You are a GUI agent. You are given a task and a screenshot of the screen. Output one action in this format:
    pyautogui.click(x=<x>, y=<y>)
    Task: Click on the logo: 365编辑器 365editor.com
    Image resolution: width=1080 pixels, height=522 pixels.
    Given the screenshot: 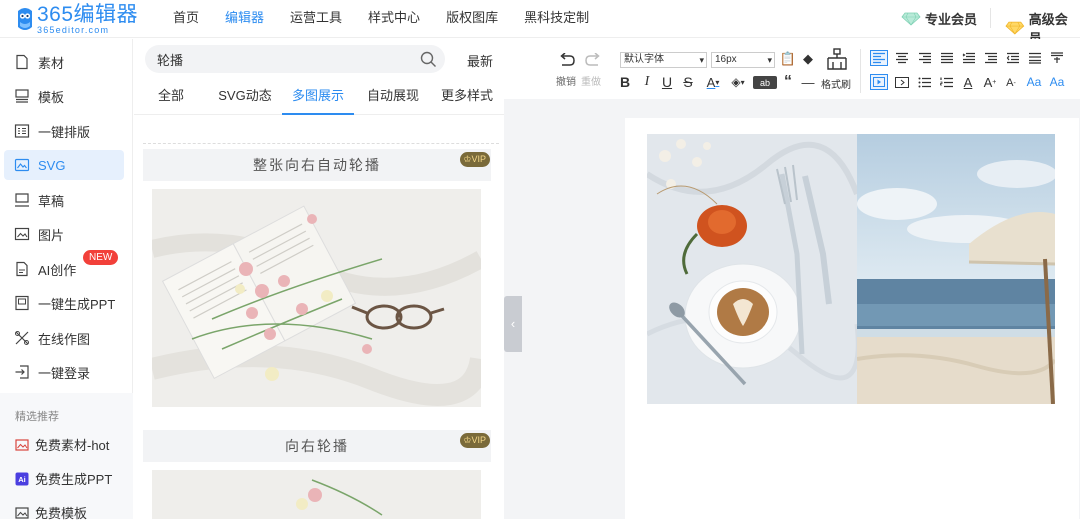 What is the action you would take?
    pyautogui.click(x=77, y=19)
    